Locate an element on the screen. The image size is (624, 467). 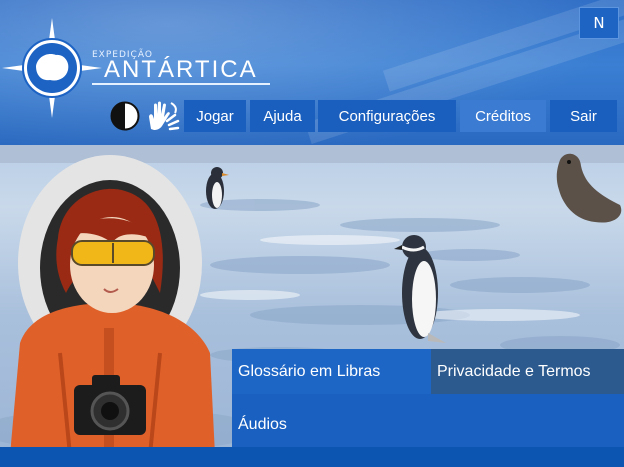
nav-sair-button: Sair is located at coordinates (583, 116).